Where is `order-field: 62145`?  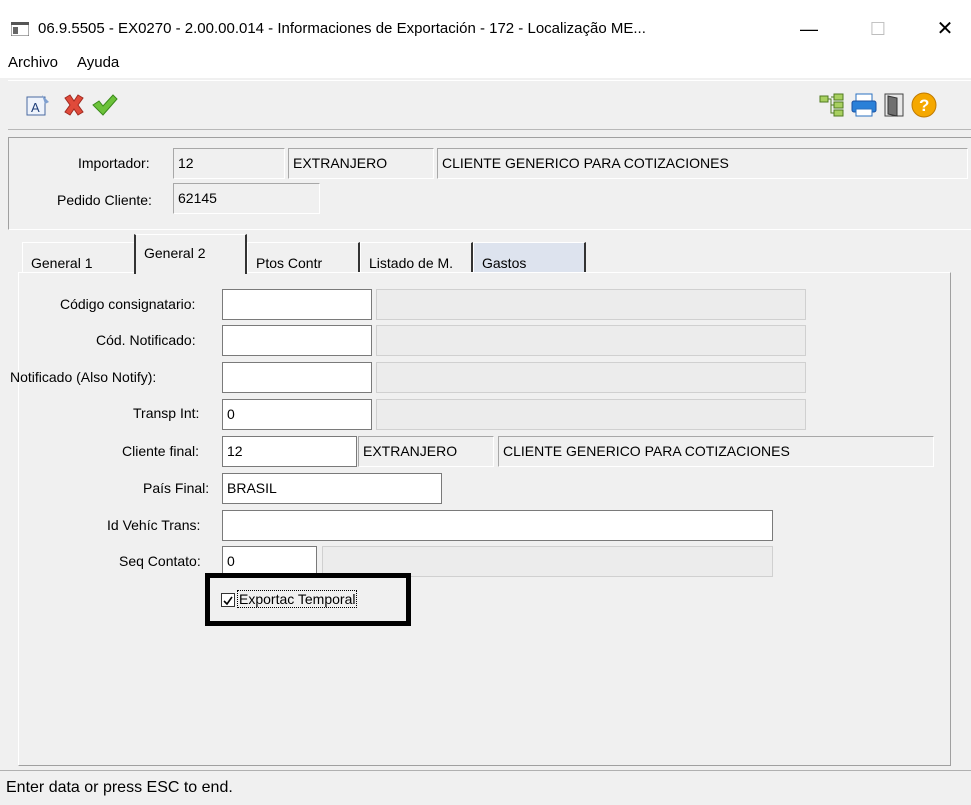 order-field: 62145 is located at coordinates (246, 198).